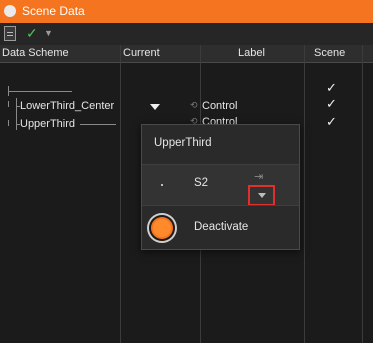  Describe the element at coordinates (201, 183) in the screenshot. I see `scene-selected-value: S2` at that location.